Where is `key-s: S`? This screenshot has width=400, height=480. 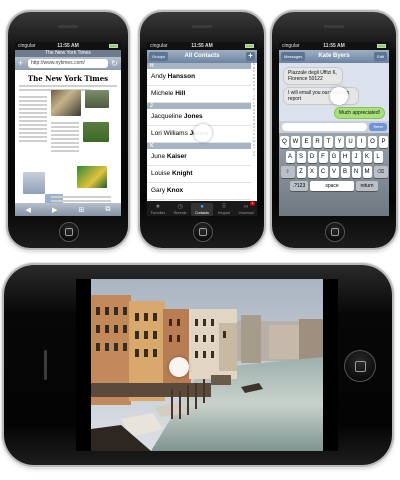
key-s: S is located at coordinates (301, 157).